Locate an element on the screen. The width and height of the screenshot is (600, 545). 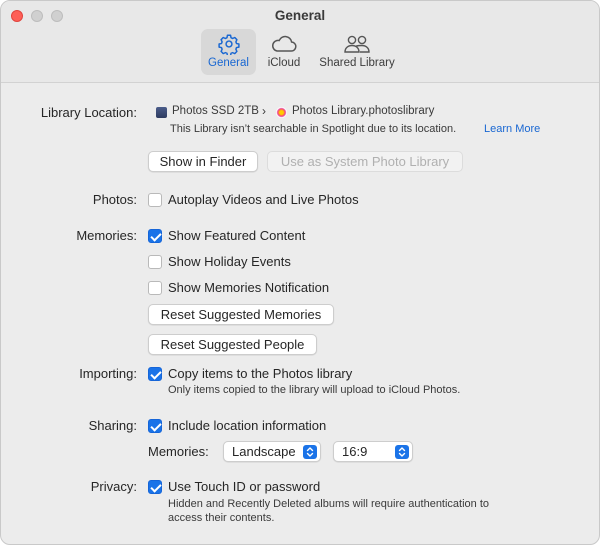
include-location-label: Include location information is located at coordinates (247, 425).